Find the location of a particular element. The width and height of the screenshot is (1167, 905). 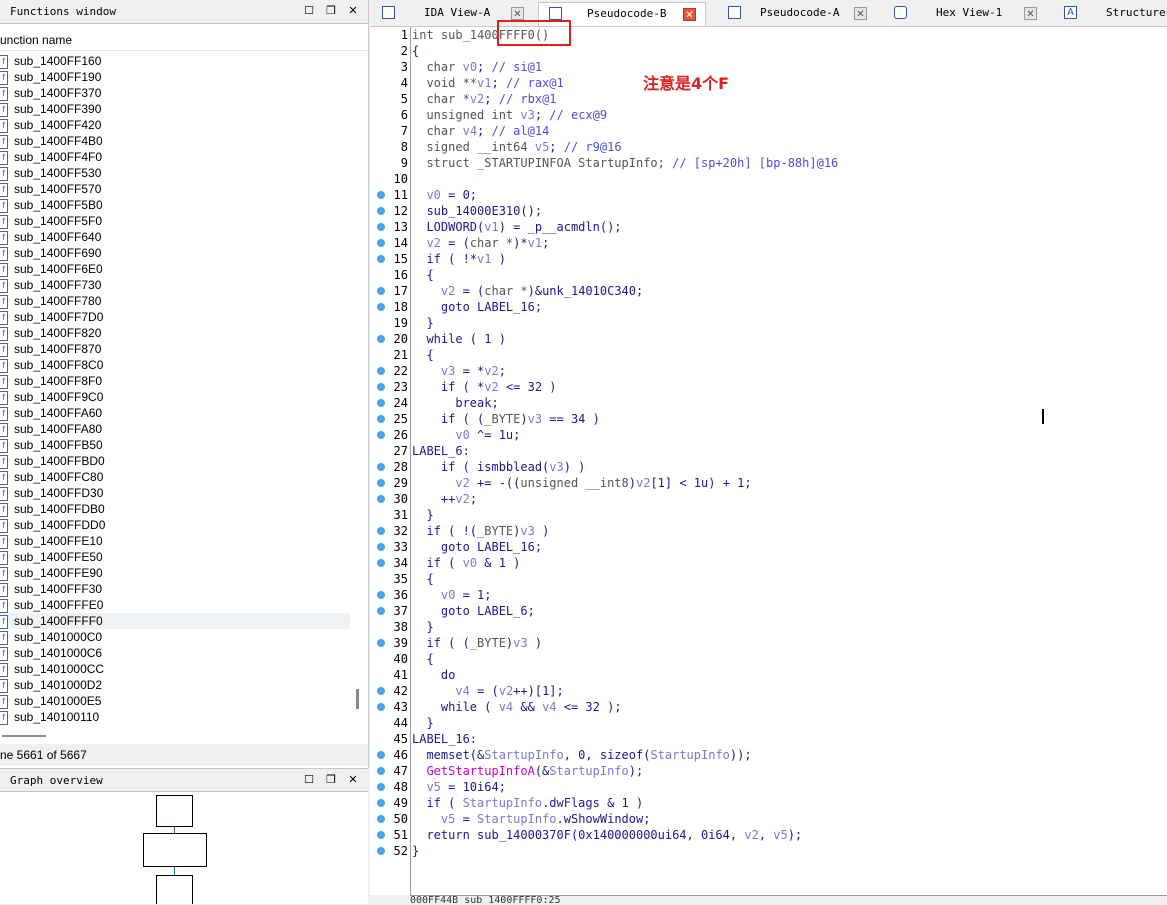

tab-pseudocode-a: Pseudocode-A ✕ is located at coordinates (796, 14).